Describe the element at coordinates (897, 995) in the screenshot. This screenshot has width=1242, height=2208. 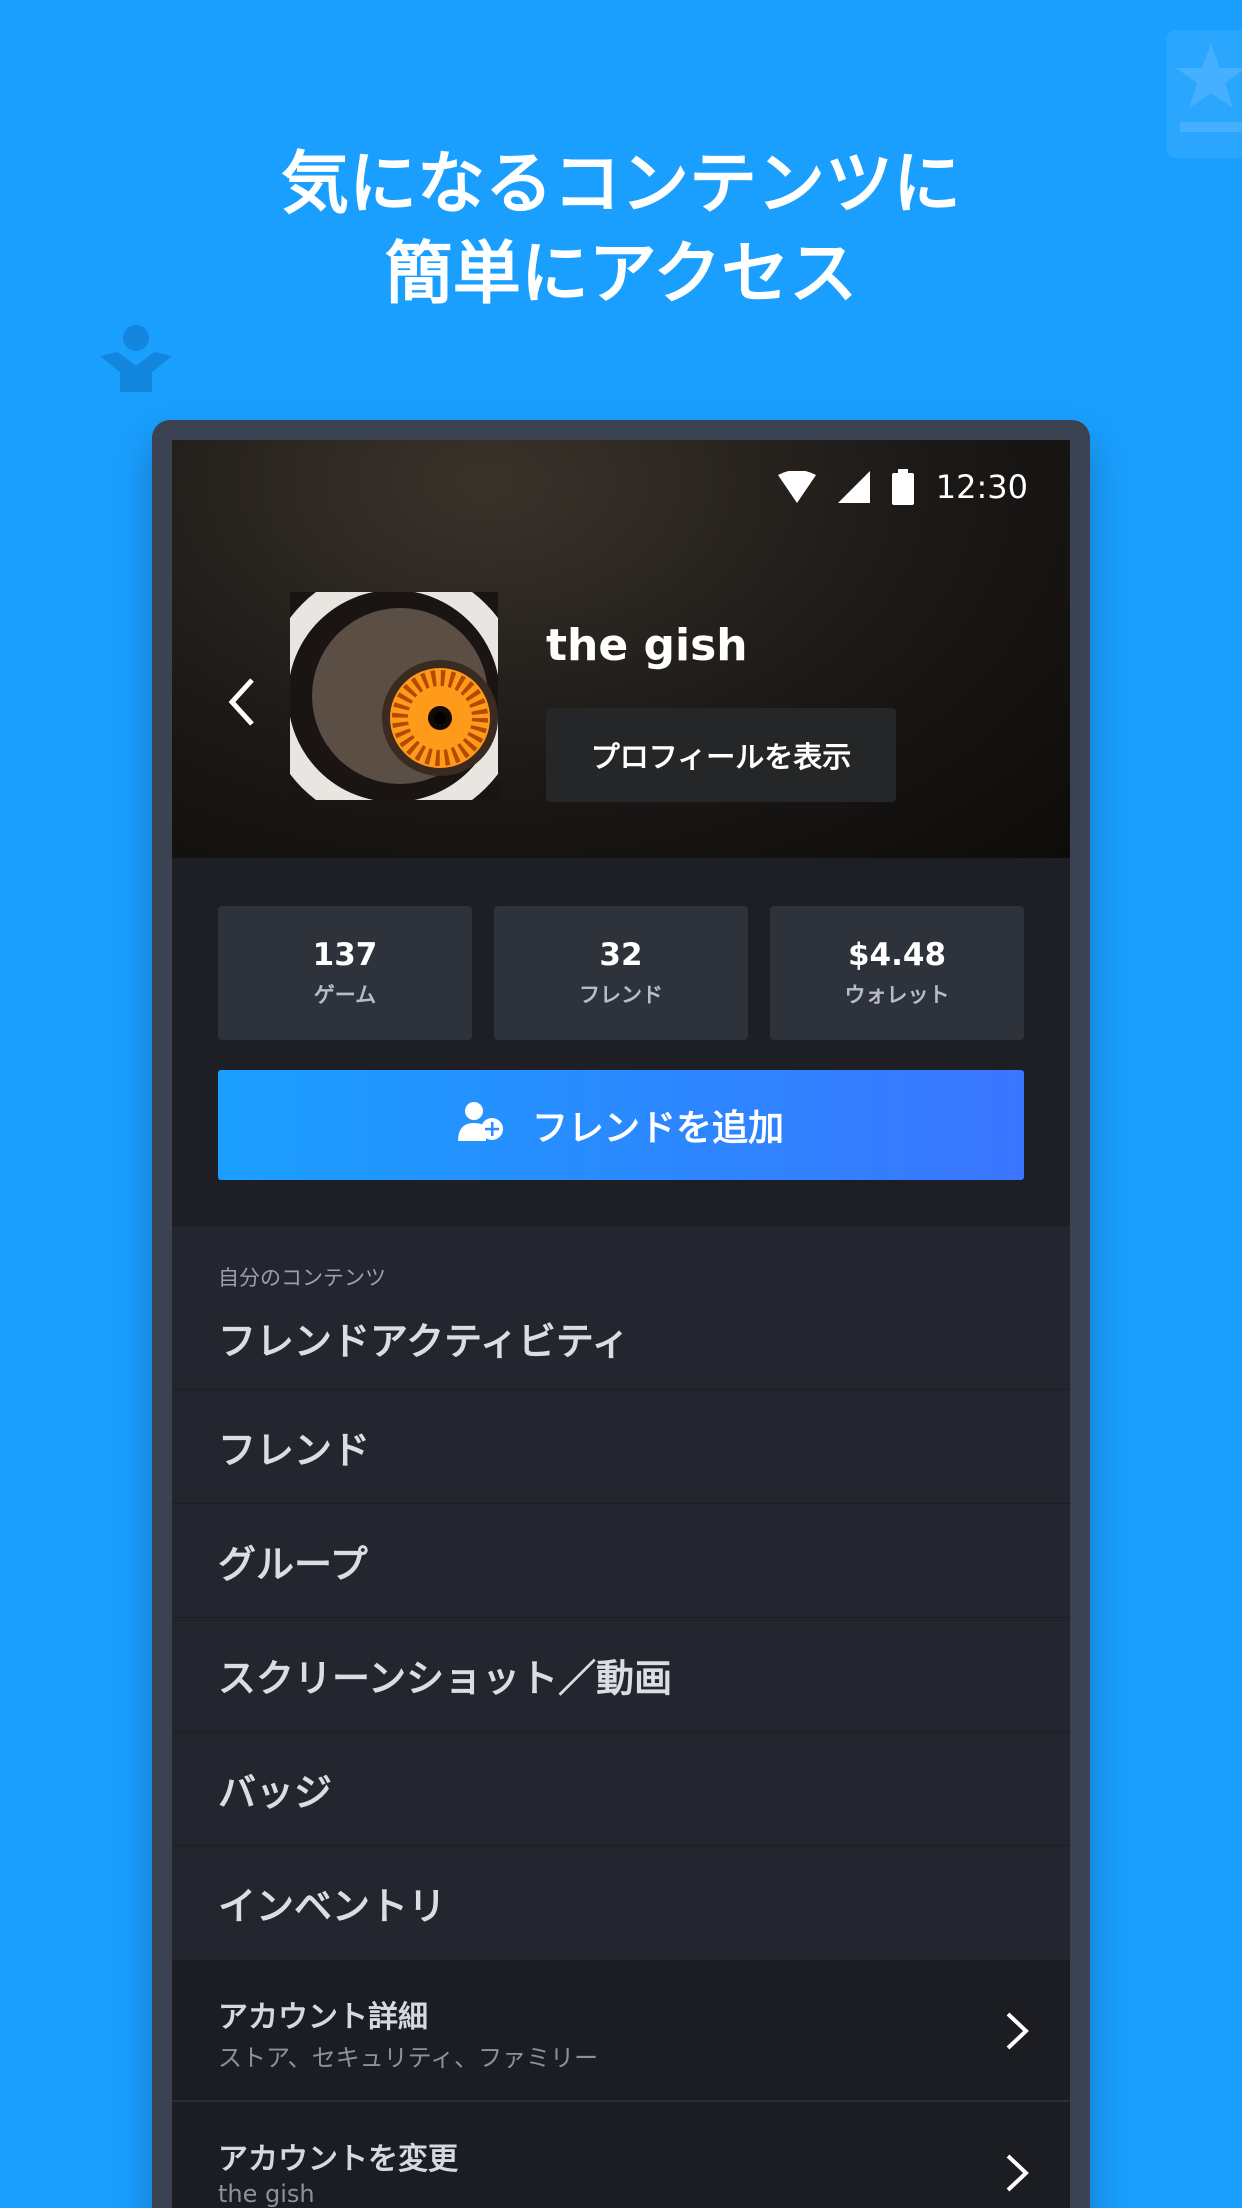
I see `stat-label: ウォレット` at that location.